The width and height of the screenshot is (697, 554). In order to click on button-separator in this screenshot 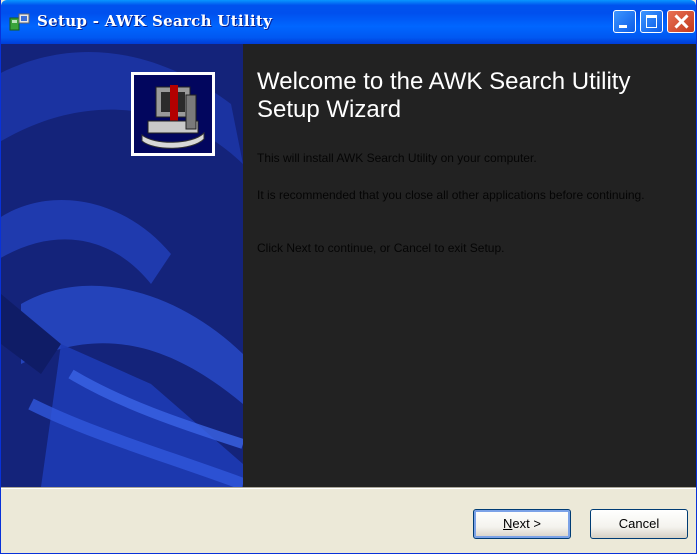, I will do `click(348, 488)`.